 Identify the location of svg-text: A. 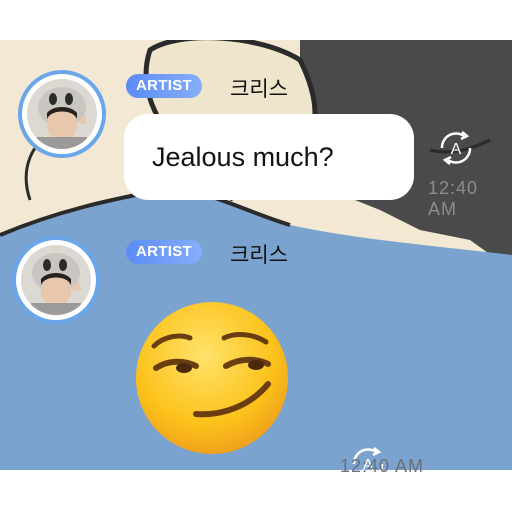
(456, 149).